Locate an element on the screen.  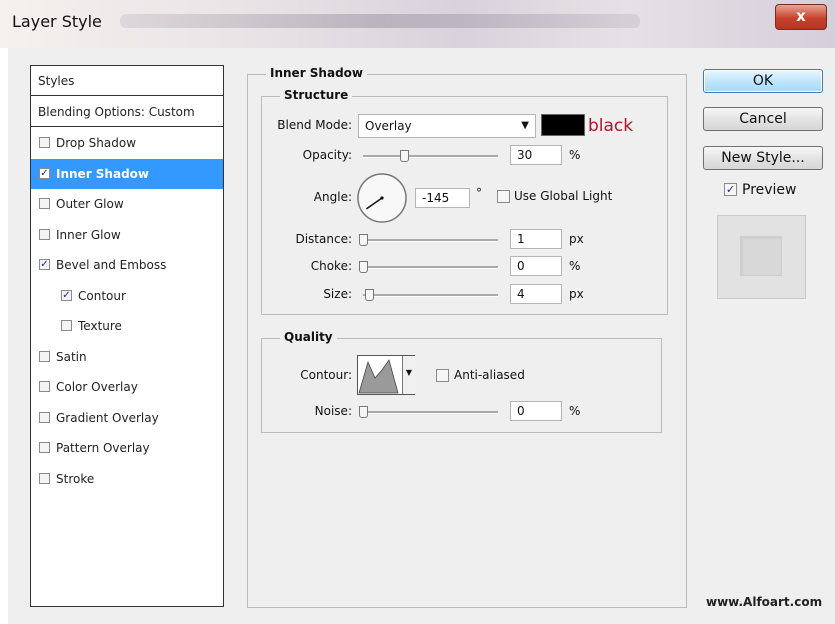
opacity-slider-track is located at coordinates (430, 156).